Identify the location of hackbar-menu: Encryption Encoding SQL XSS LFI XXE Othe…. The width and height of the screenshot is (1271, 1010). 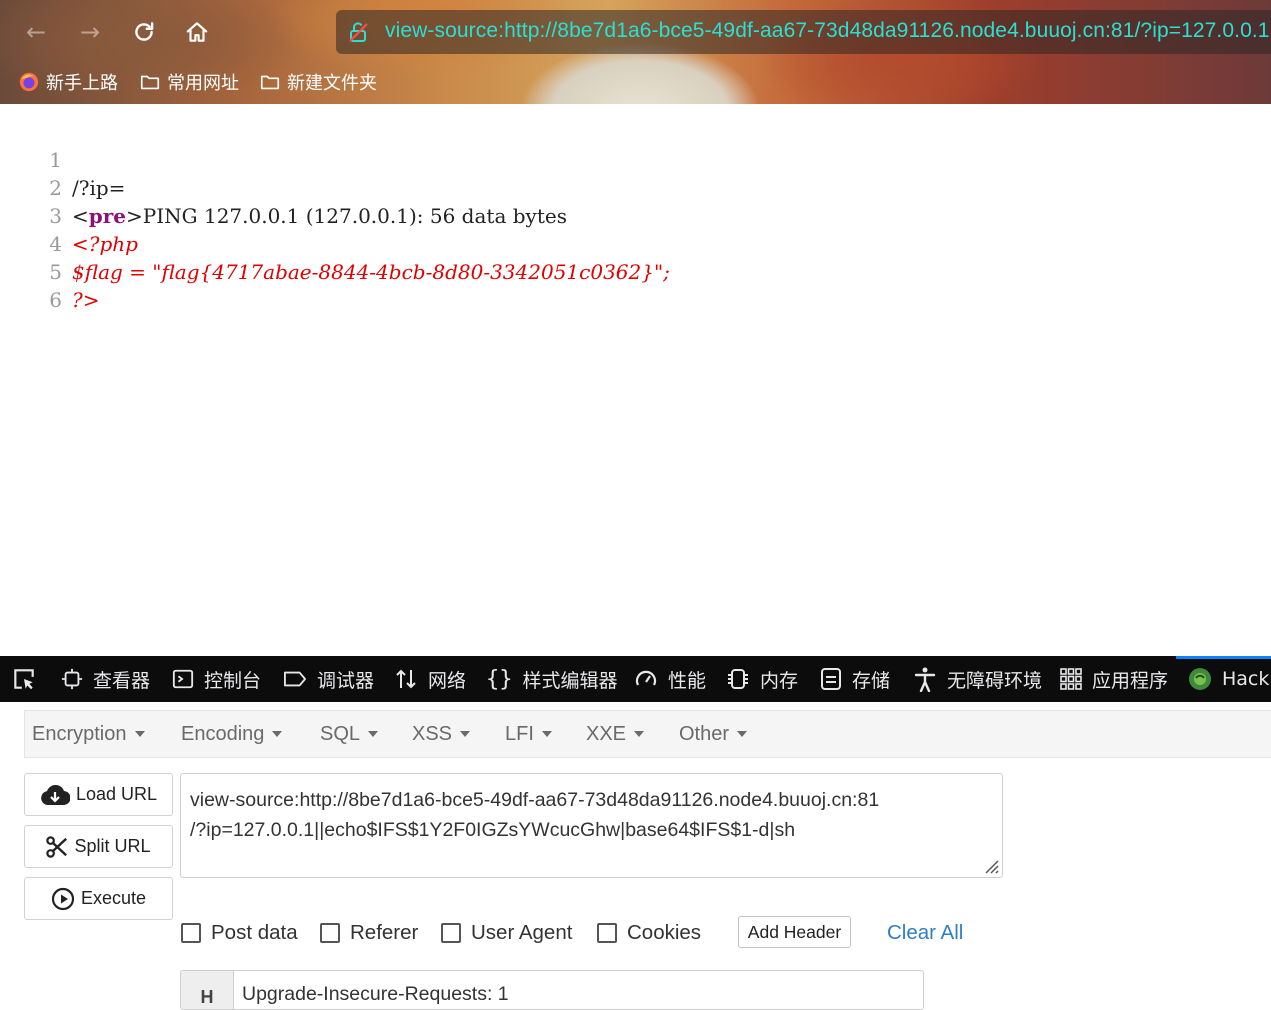
(647, 734).